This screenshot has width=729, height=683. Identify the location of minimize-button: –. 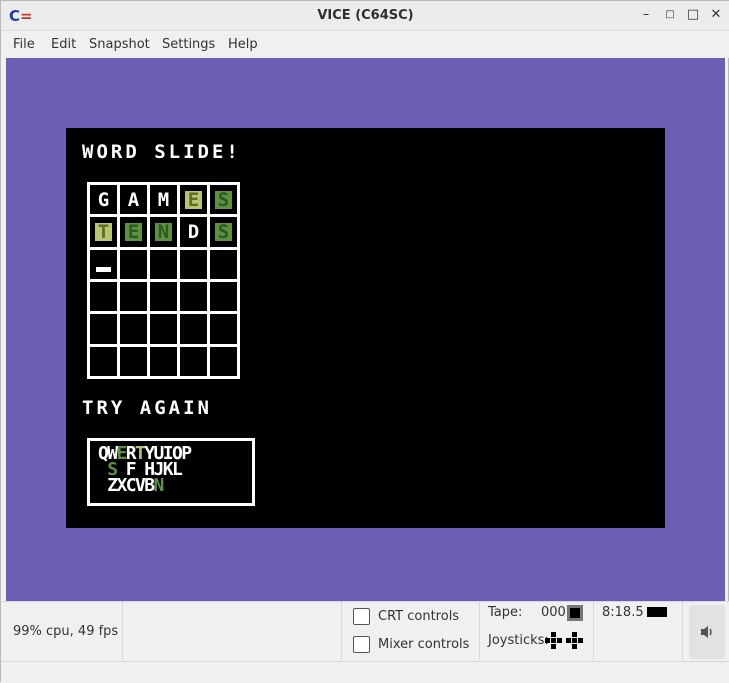
(646, 14).